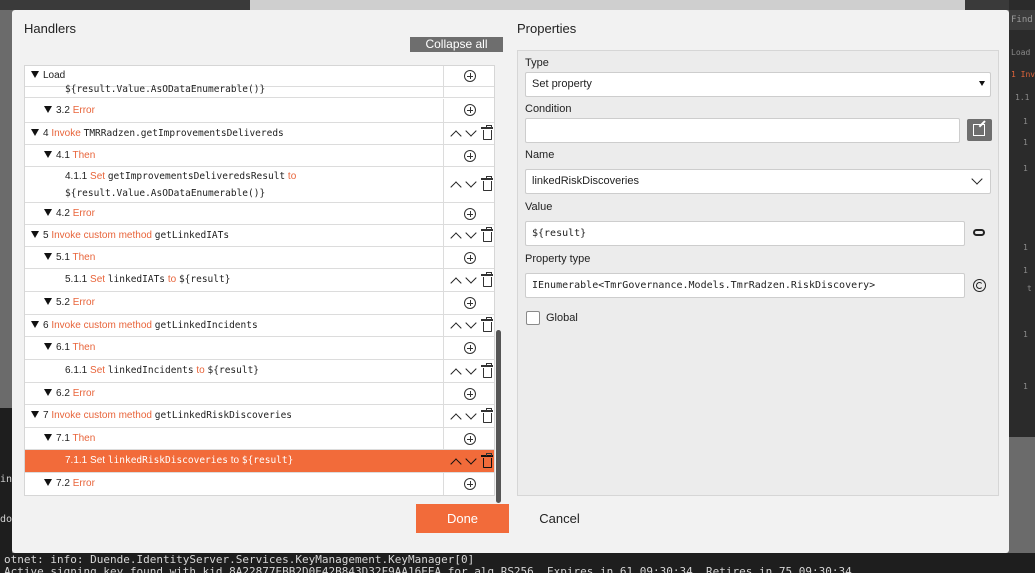 This screenshot has height=573, width=1035. Describe the element at coordinates (259, 214) in the screenshot. I see `tree-row: 4.2 Error` at that location.